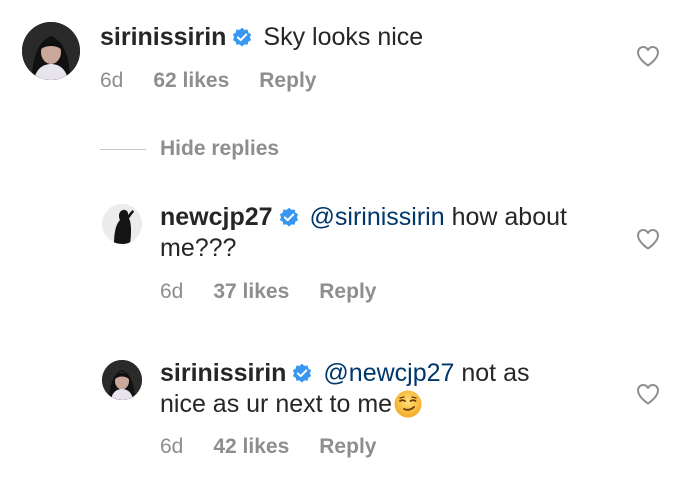  I want to click on hide-replies-button: Hide replies, so click(219, 149).